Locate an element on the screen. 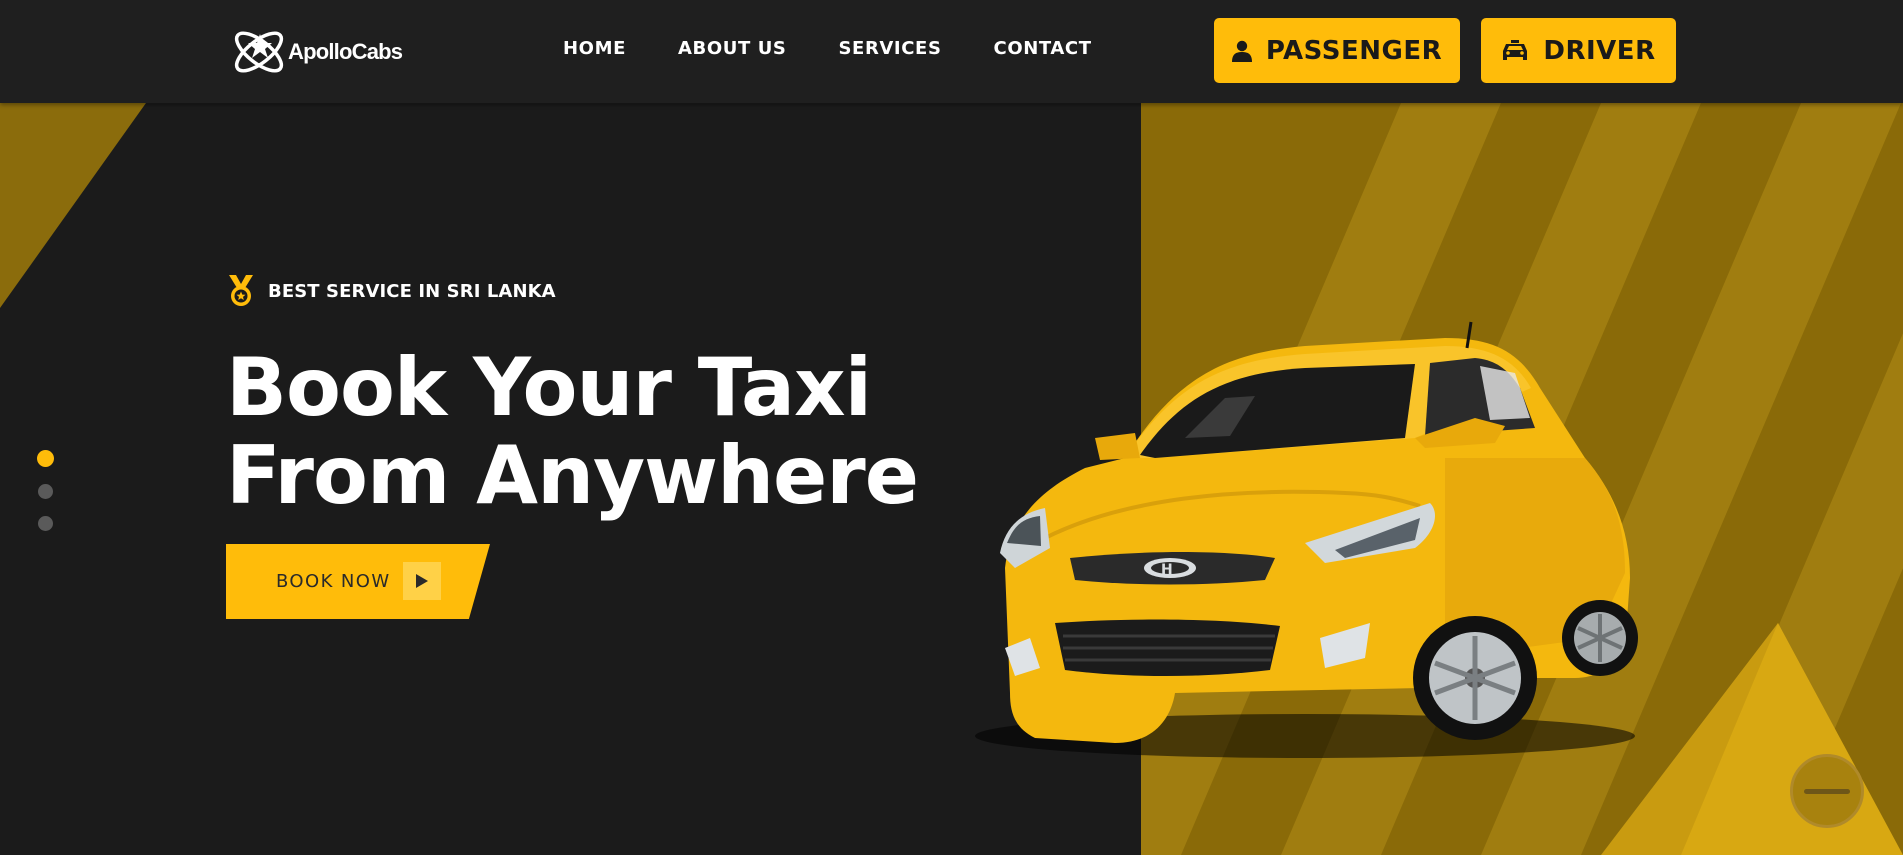  svg-text: H is located at coordinates (1167, 570).